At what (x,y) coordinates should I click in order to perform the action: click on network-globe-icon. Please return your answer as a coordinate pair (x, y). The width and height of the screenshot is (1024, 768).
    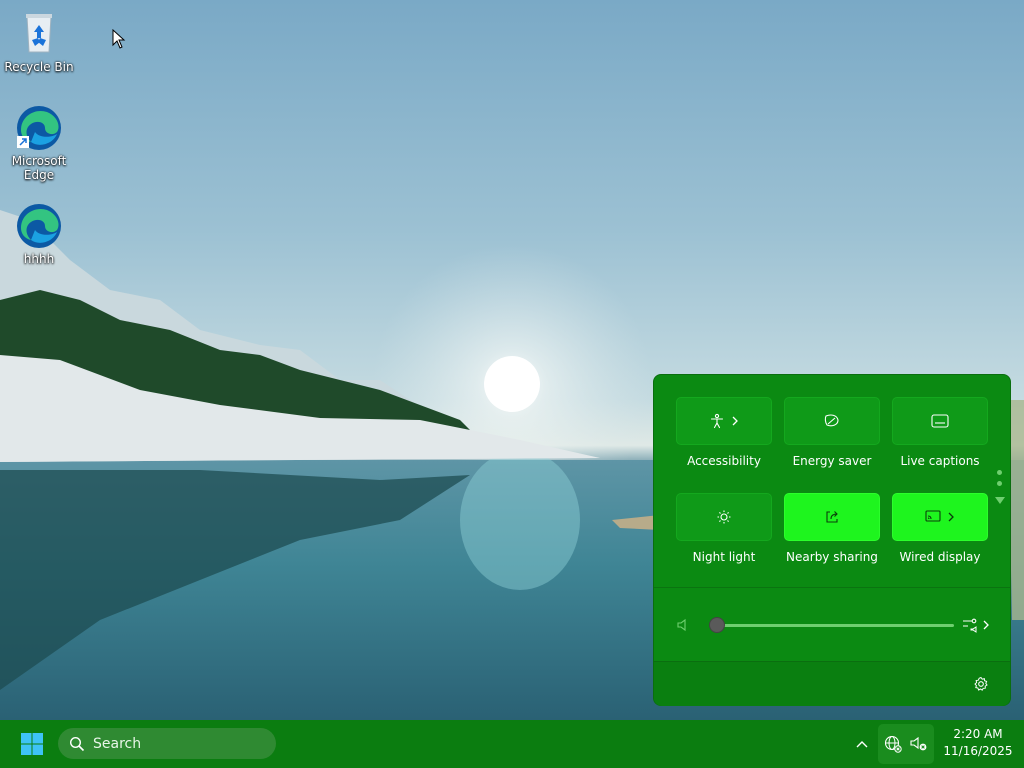
    Looking at the image, I should click on (893, 744).